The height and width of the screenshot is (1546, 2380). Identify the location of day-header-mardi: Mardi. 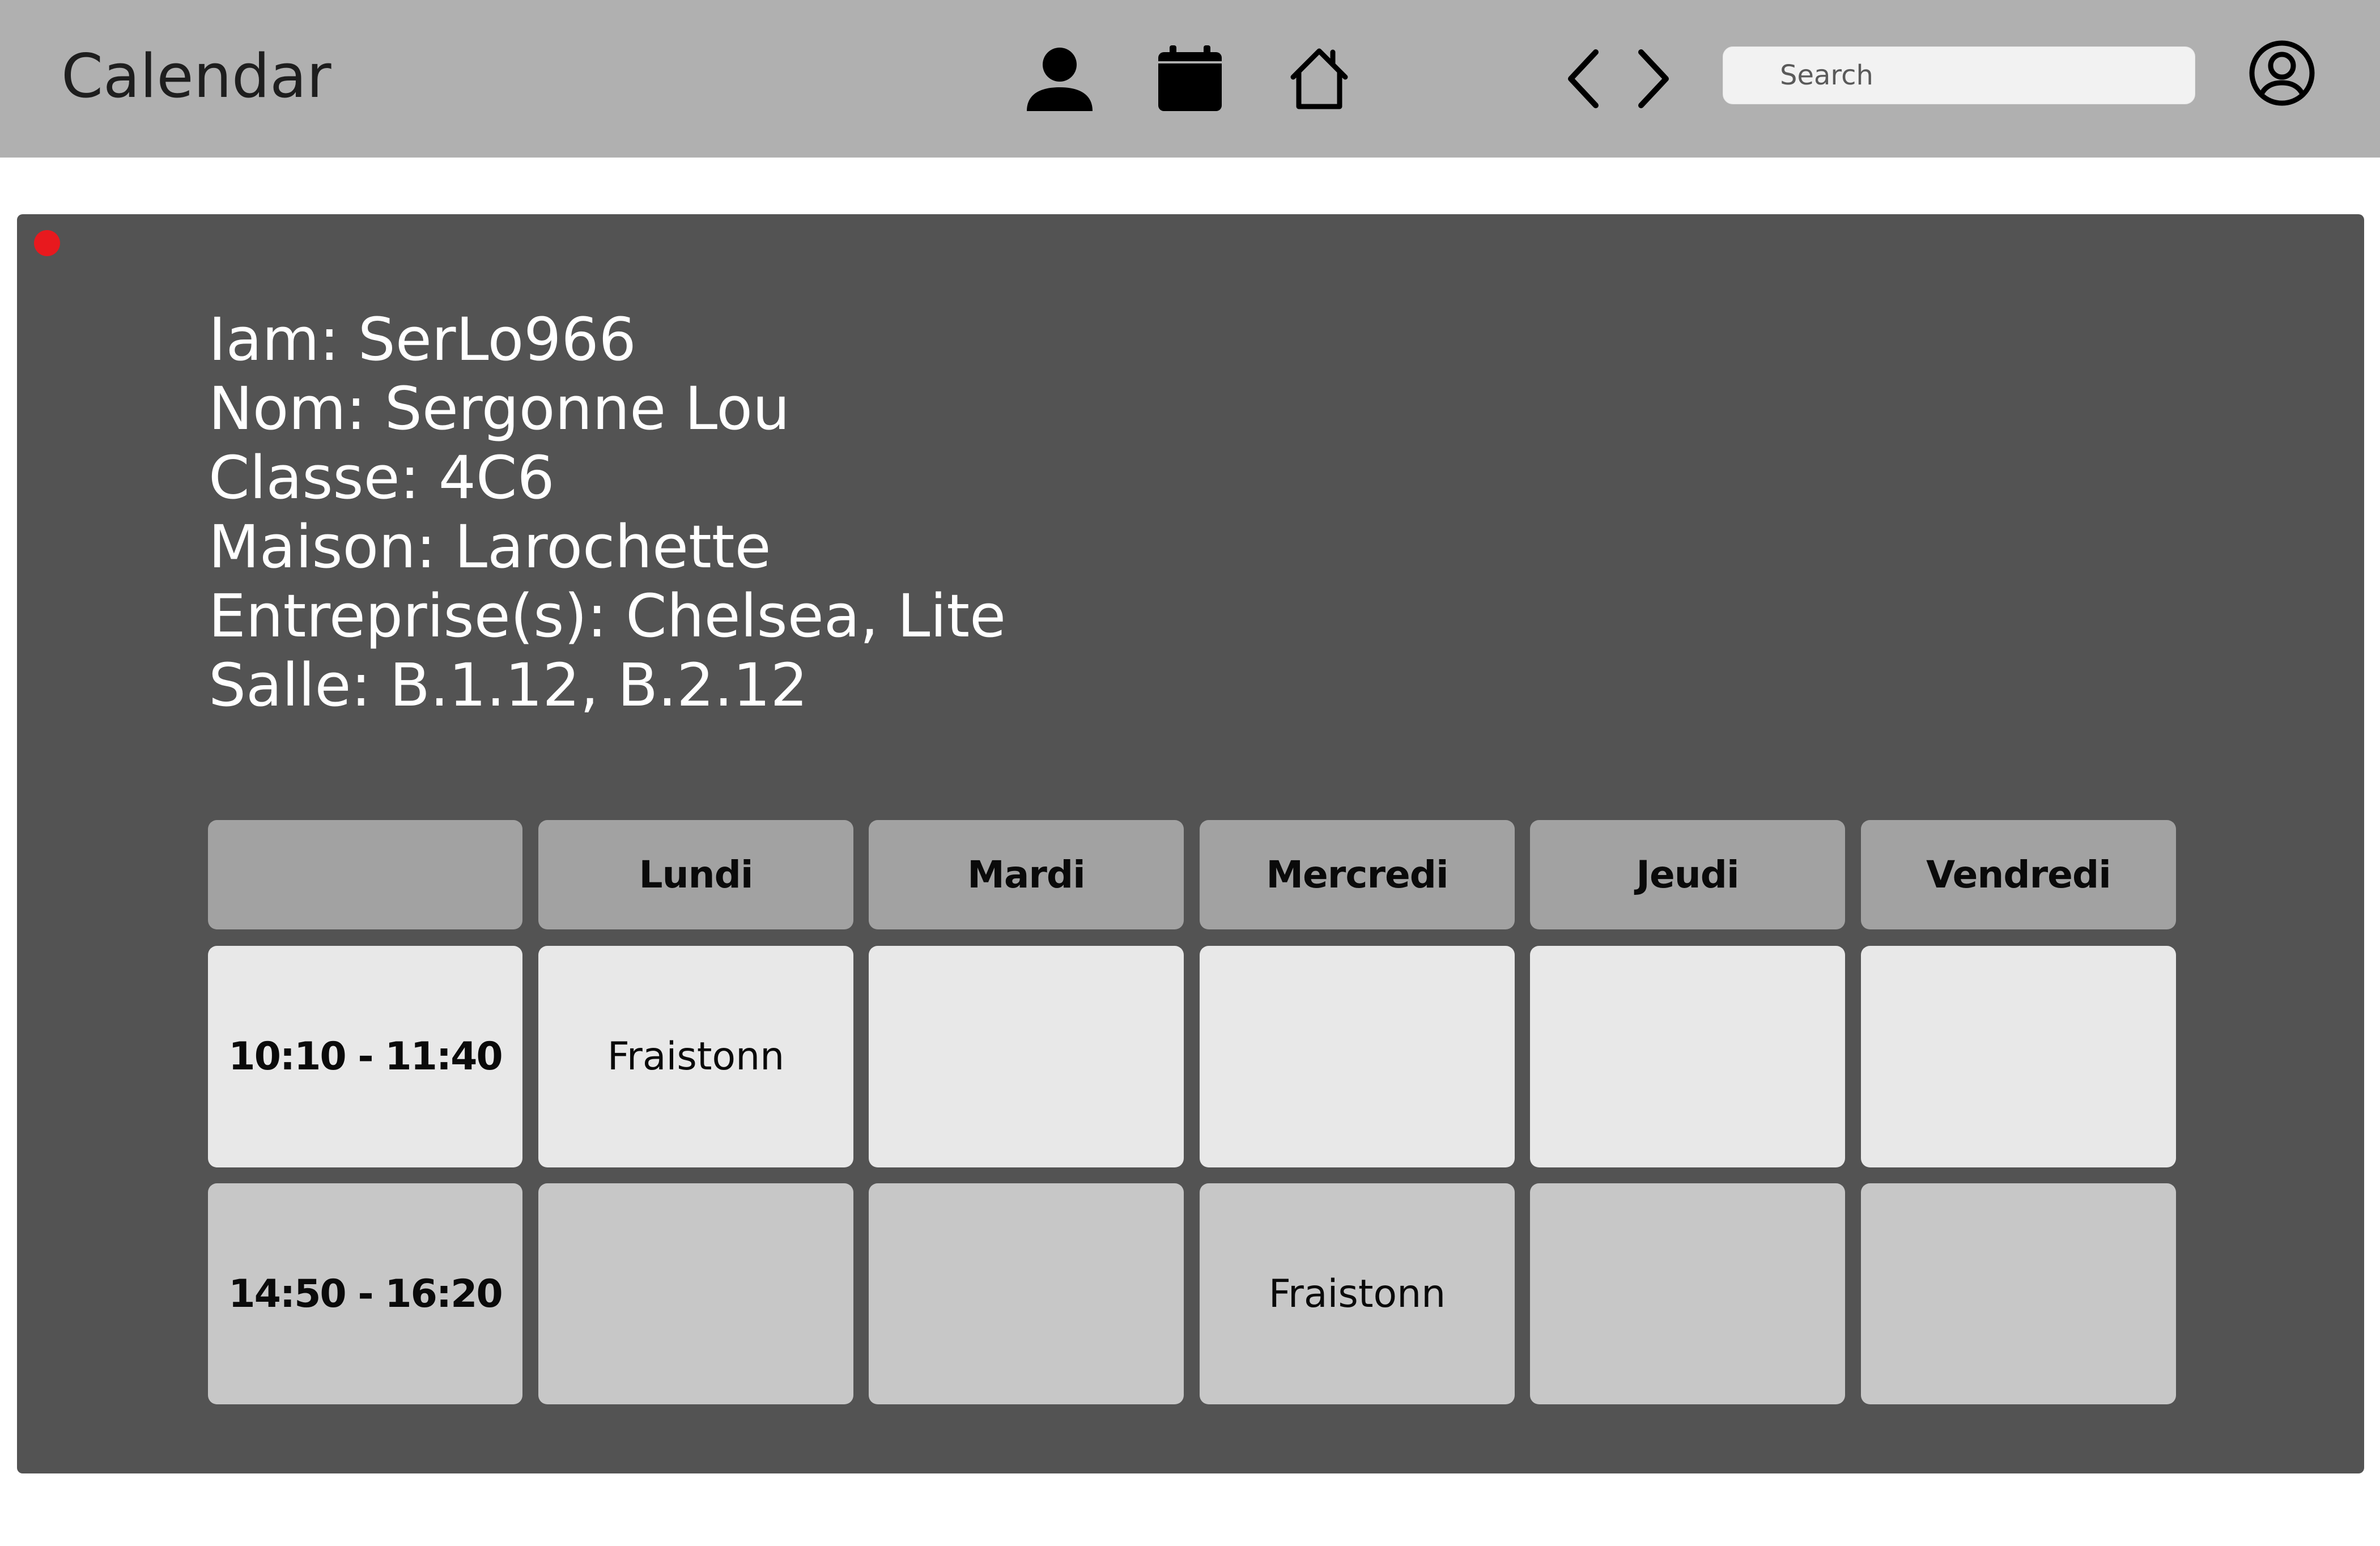
(1026, 875).